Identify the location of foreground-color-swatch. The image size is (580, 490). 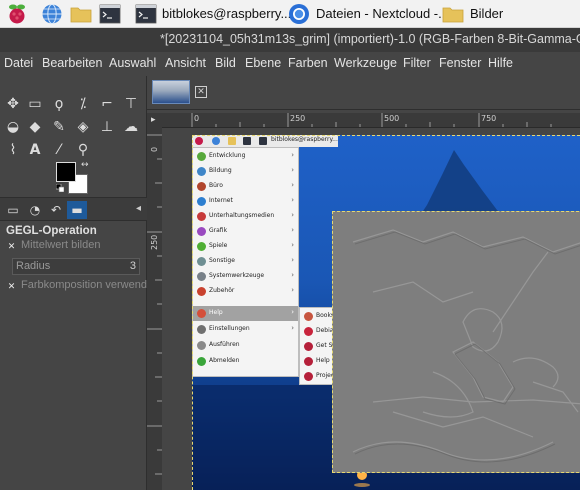
(66, 172).